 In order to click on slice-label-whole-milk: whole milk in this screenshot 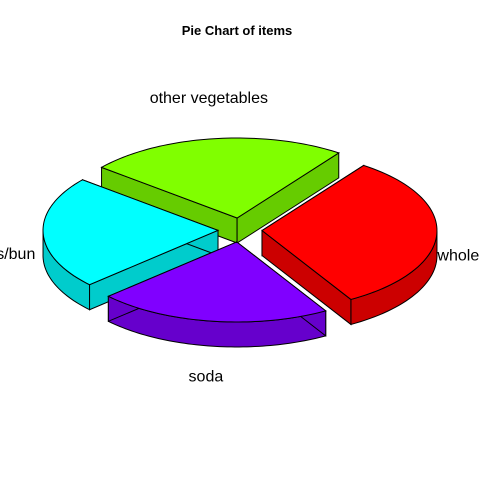, I will do `click(458, 256)`.